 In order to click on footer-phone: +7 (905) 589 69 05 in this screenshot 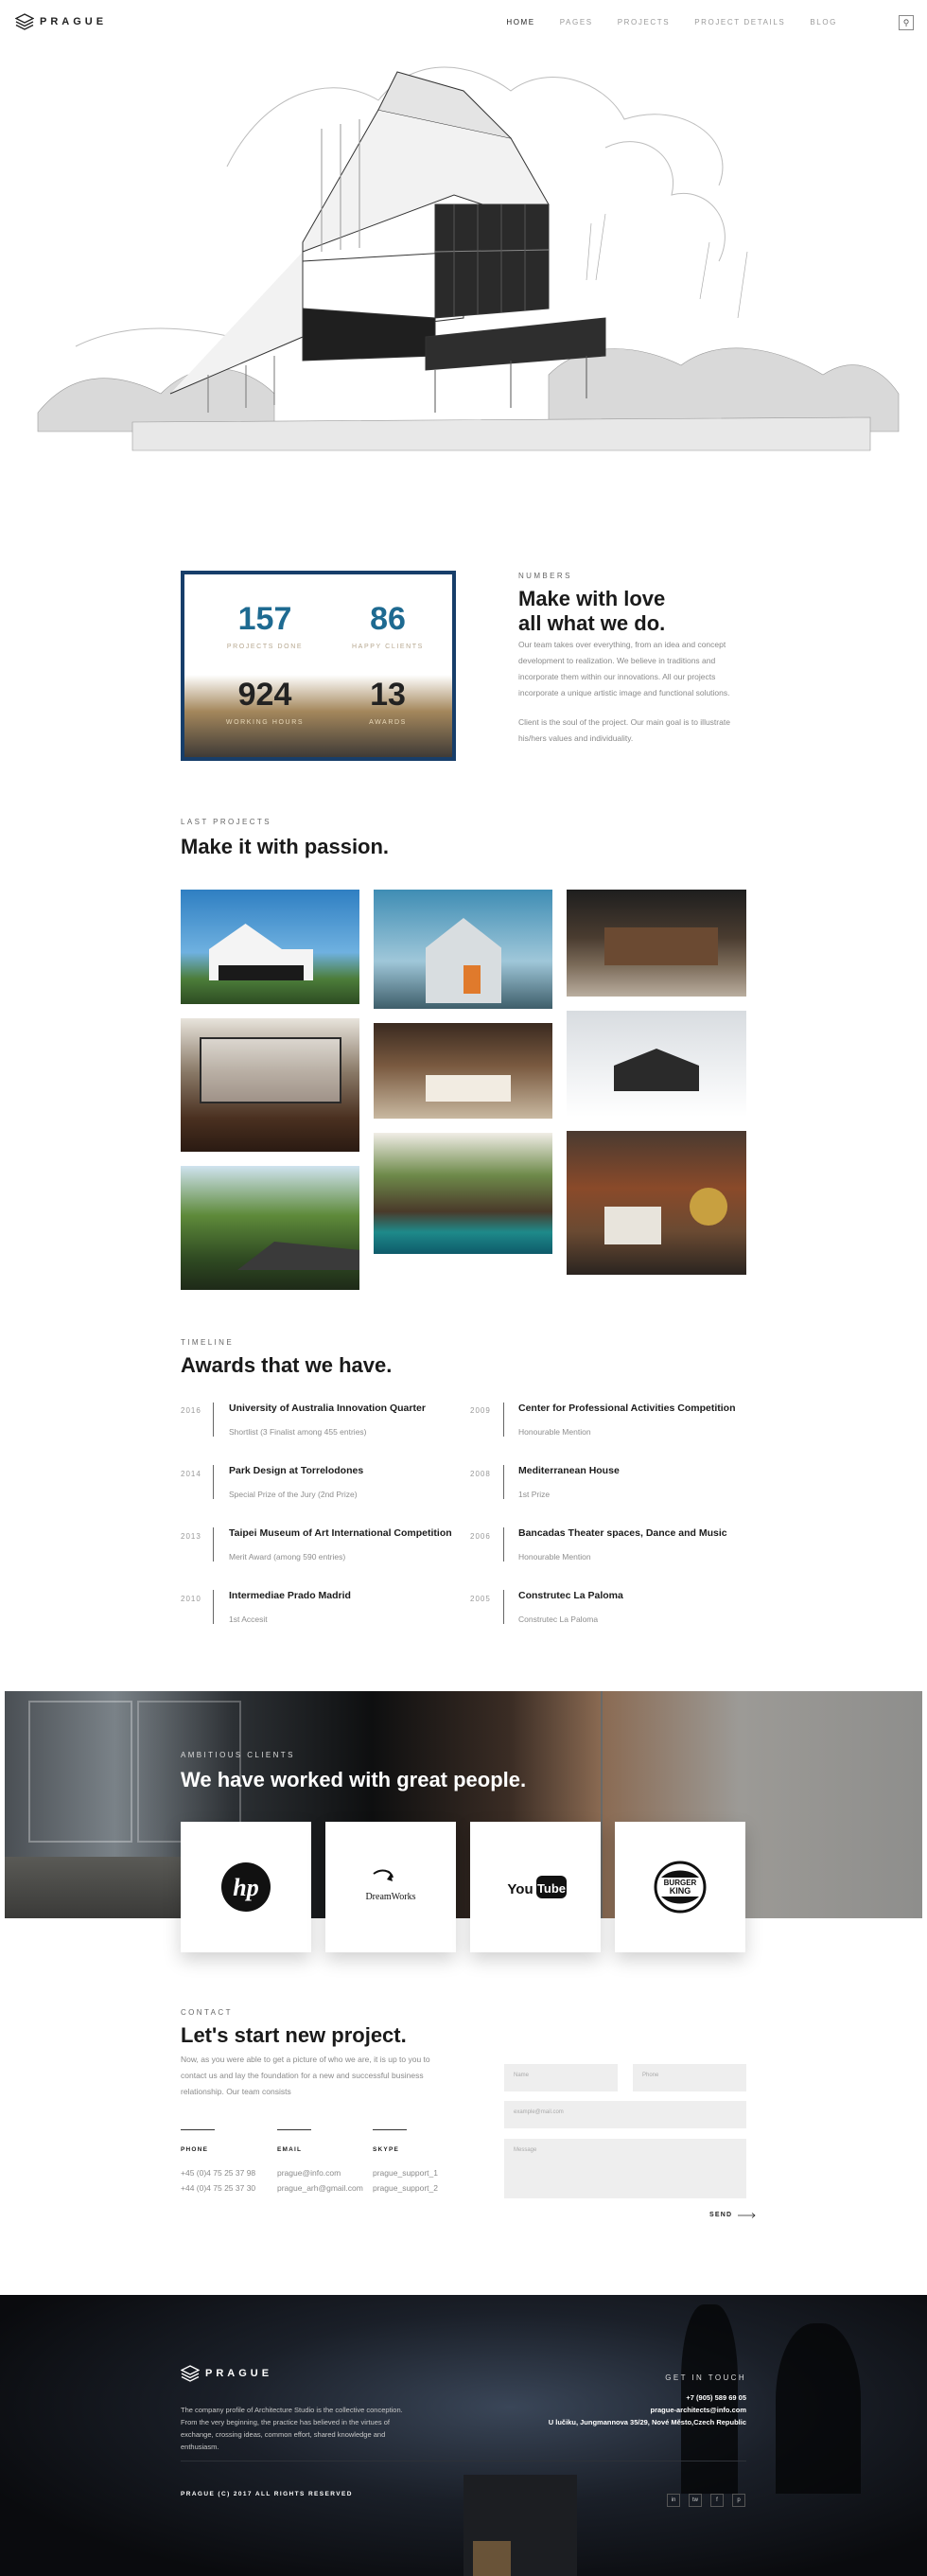, I will do `click(716, 2397)`.